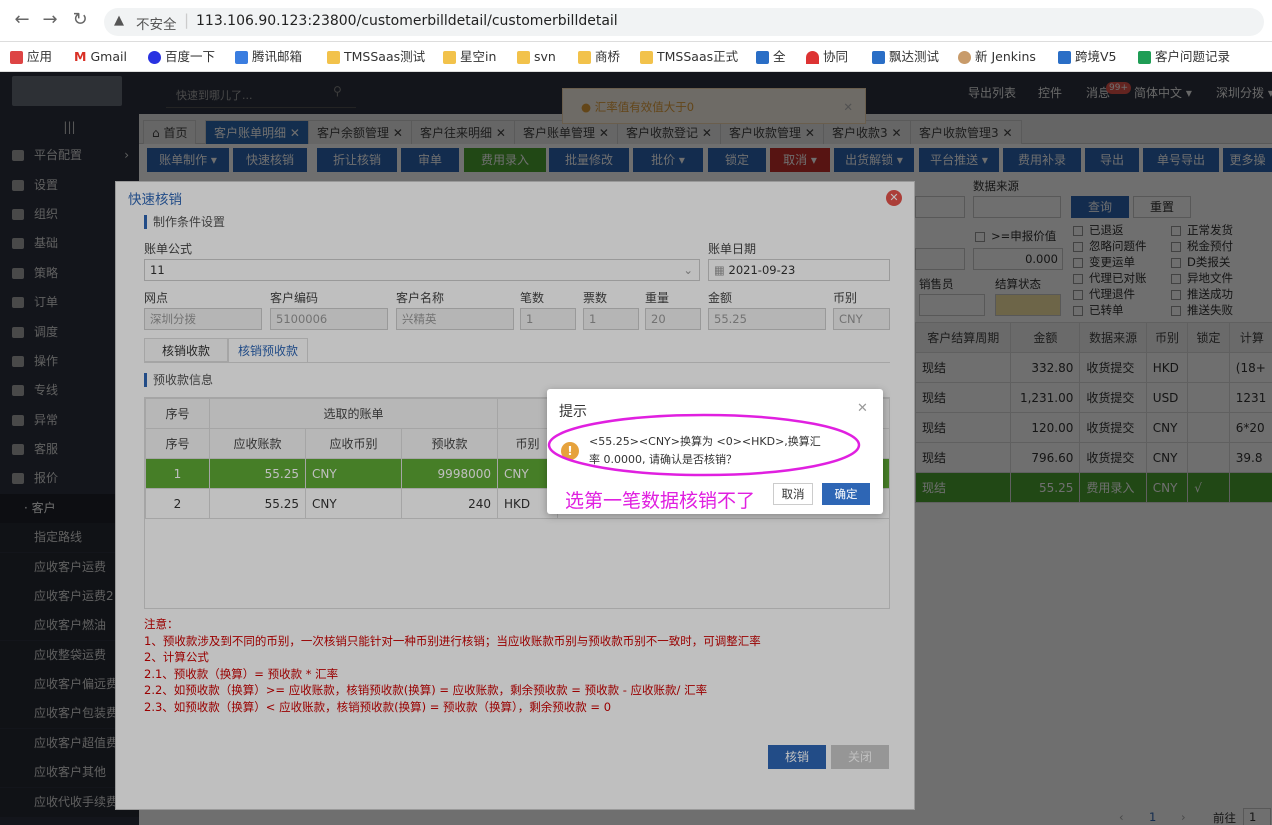 This screenshot has width=1272, height=825. I want to click on mail-icon, so click(241, 57).